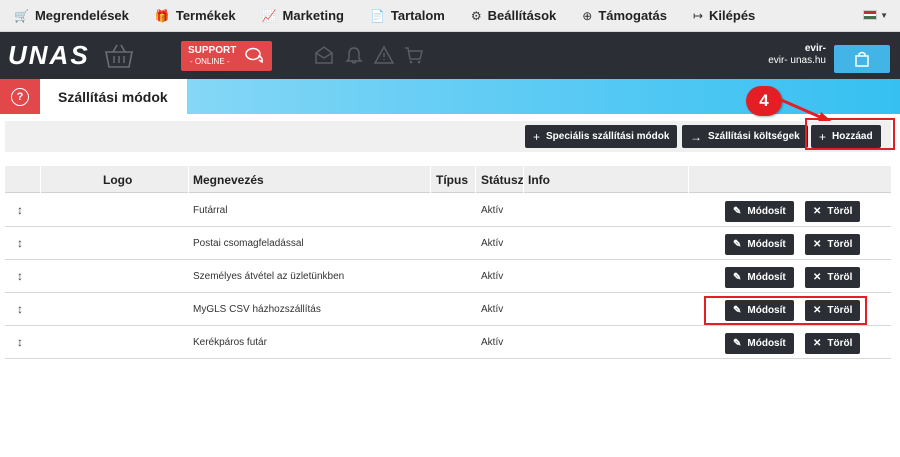 The height and width of the screenshot is (457, 900). I want to click on shipping-method-name: Postai csomagfeladással, so click(248, 243).